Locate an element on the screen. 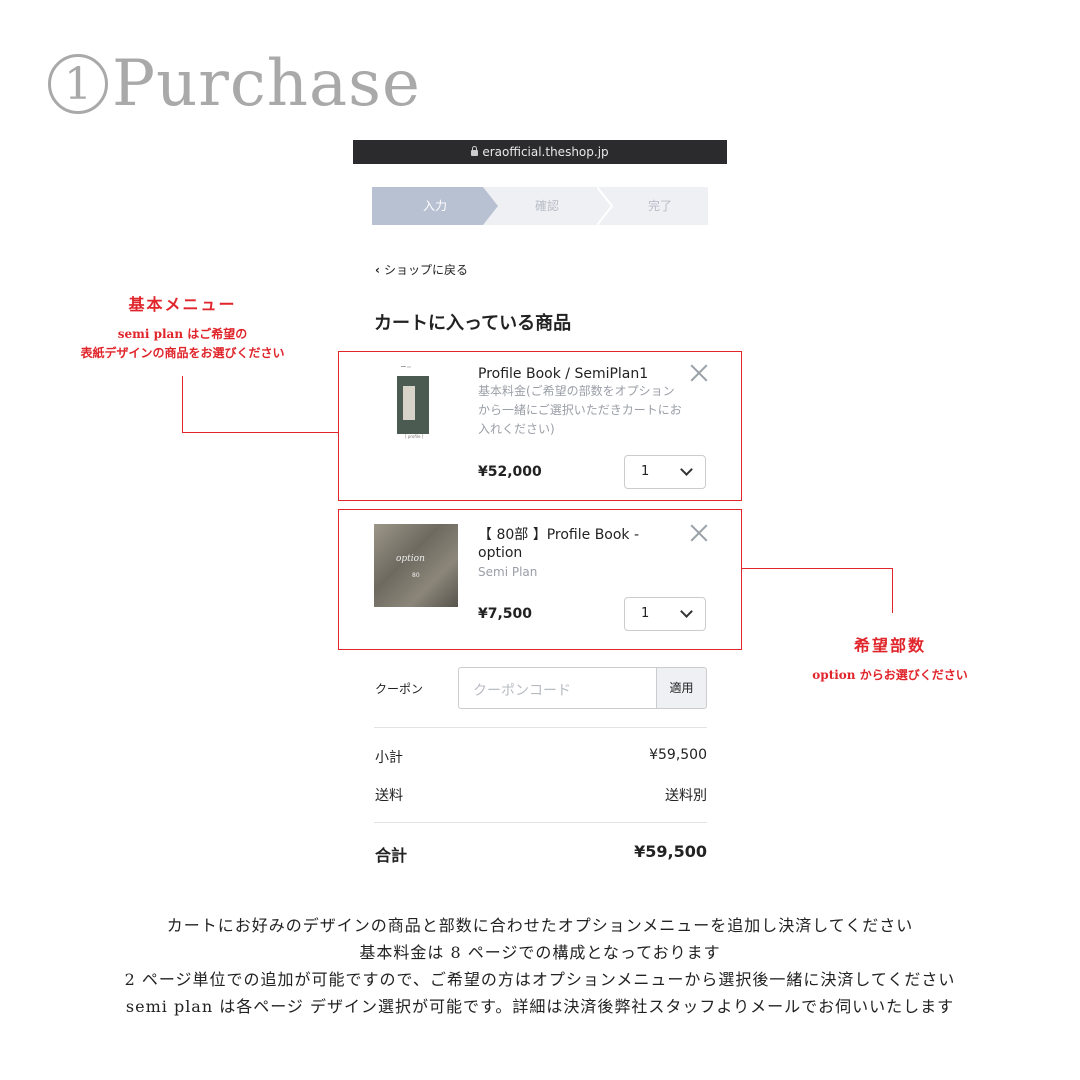 Image resolution: width=1080 pixels, height=1080 pixels. lock-icon is located at coordinates (475, 151).